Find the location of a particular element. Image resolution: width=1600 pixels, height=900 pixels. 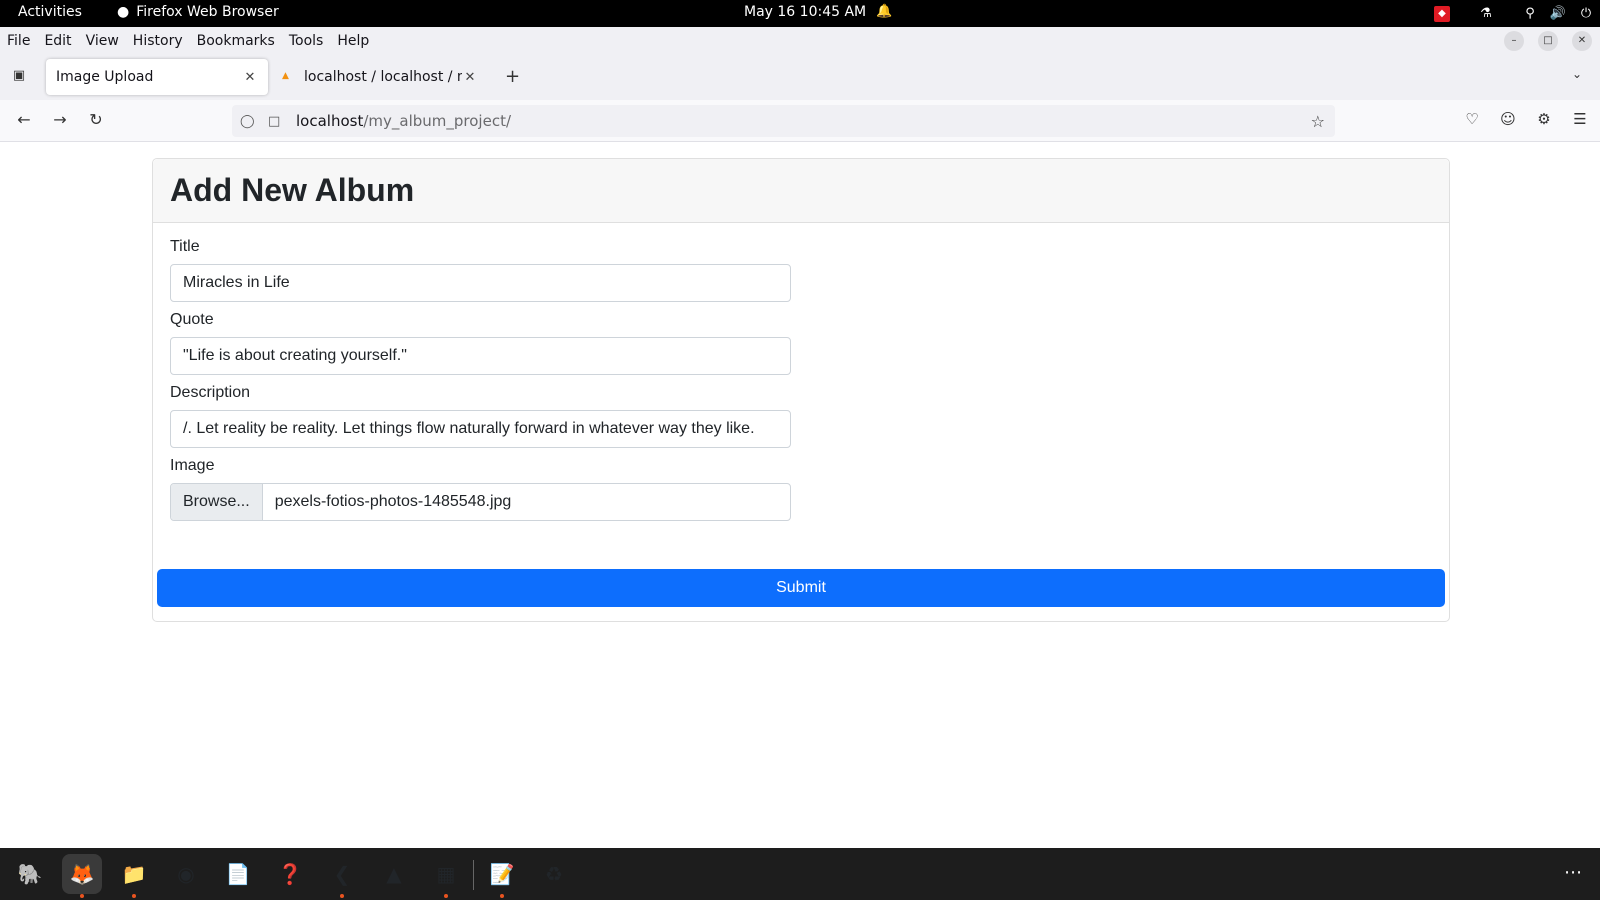

app-menu-icon: ☰ is located at coordinates (1580, 119).